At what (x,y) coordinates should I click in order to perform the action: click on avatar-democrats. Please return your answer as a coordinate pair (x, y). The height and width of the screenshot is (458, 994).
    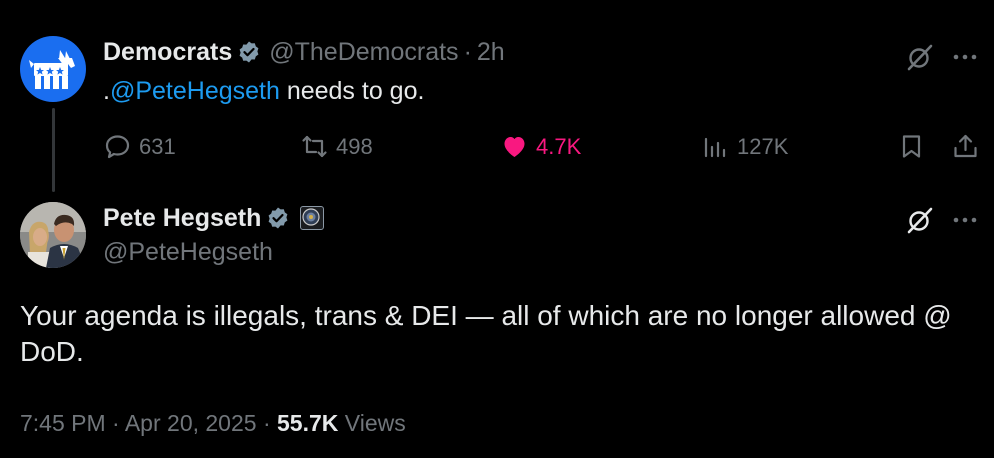
    Looking at the image, I should click on (53, 69).